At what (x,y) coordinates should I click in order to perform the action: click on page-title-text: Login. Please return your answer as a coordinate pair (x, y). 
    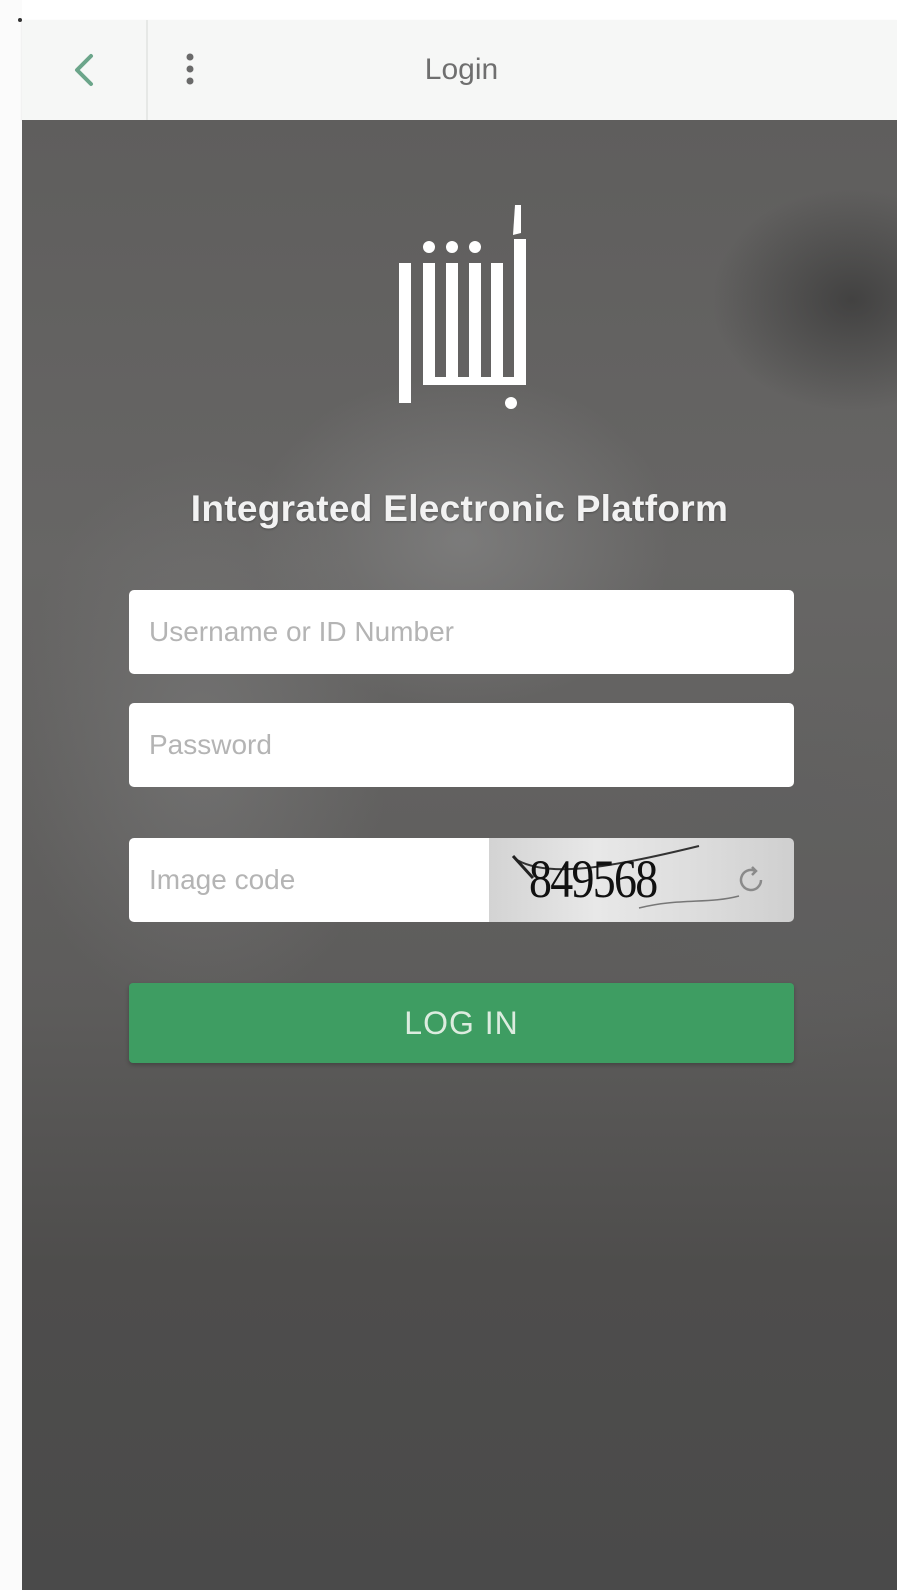
    Looking at the image, I should click on (461, 69).